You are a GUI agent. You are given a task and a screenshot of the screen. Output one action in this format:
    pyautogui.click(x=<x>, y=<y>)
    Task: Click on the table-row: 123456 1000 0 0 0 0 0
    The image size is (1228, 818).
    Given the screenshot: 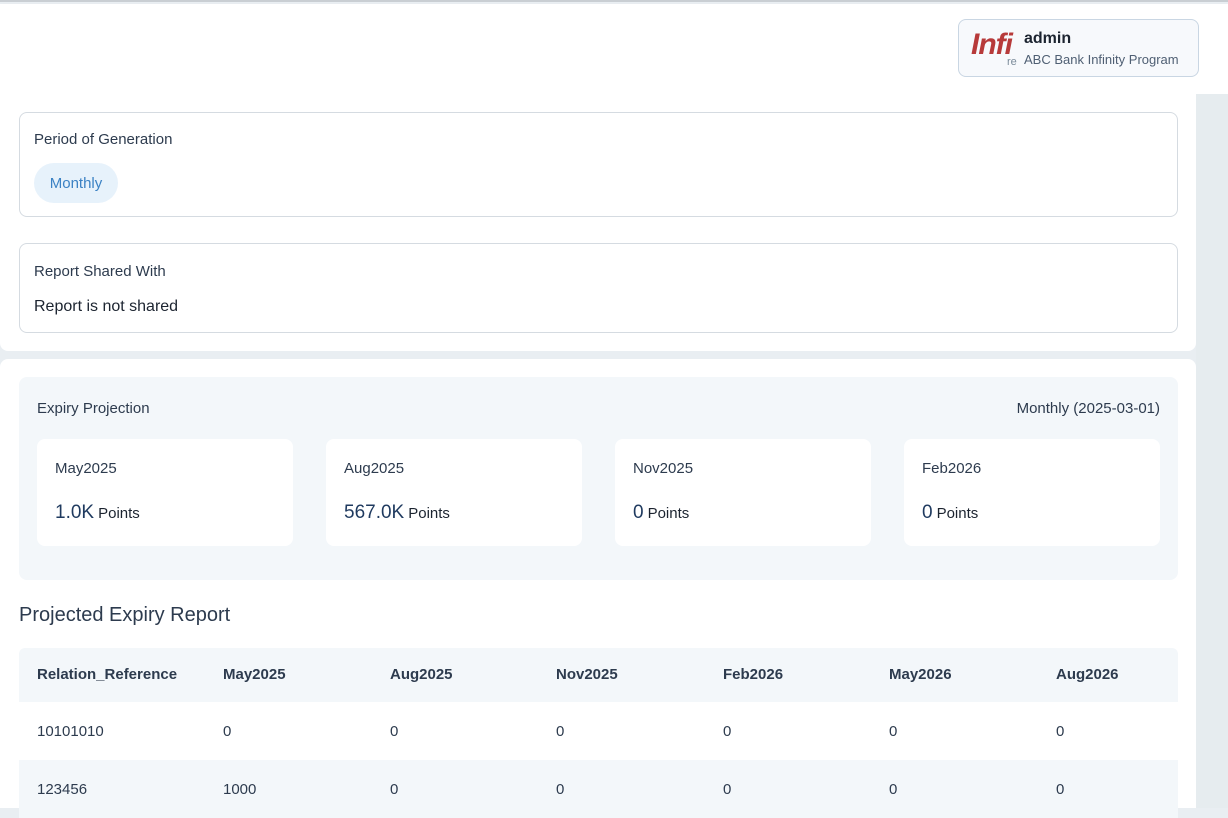 What is the action you would take?
    pyautogui.click(x=598, y=789)
    